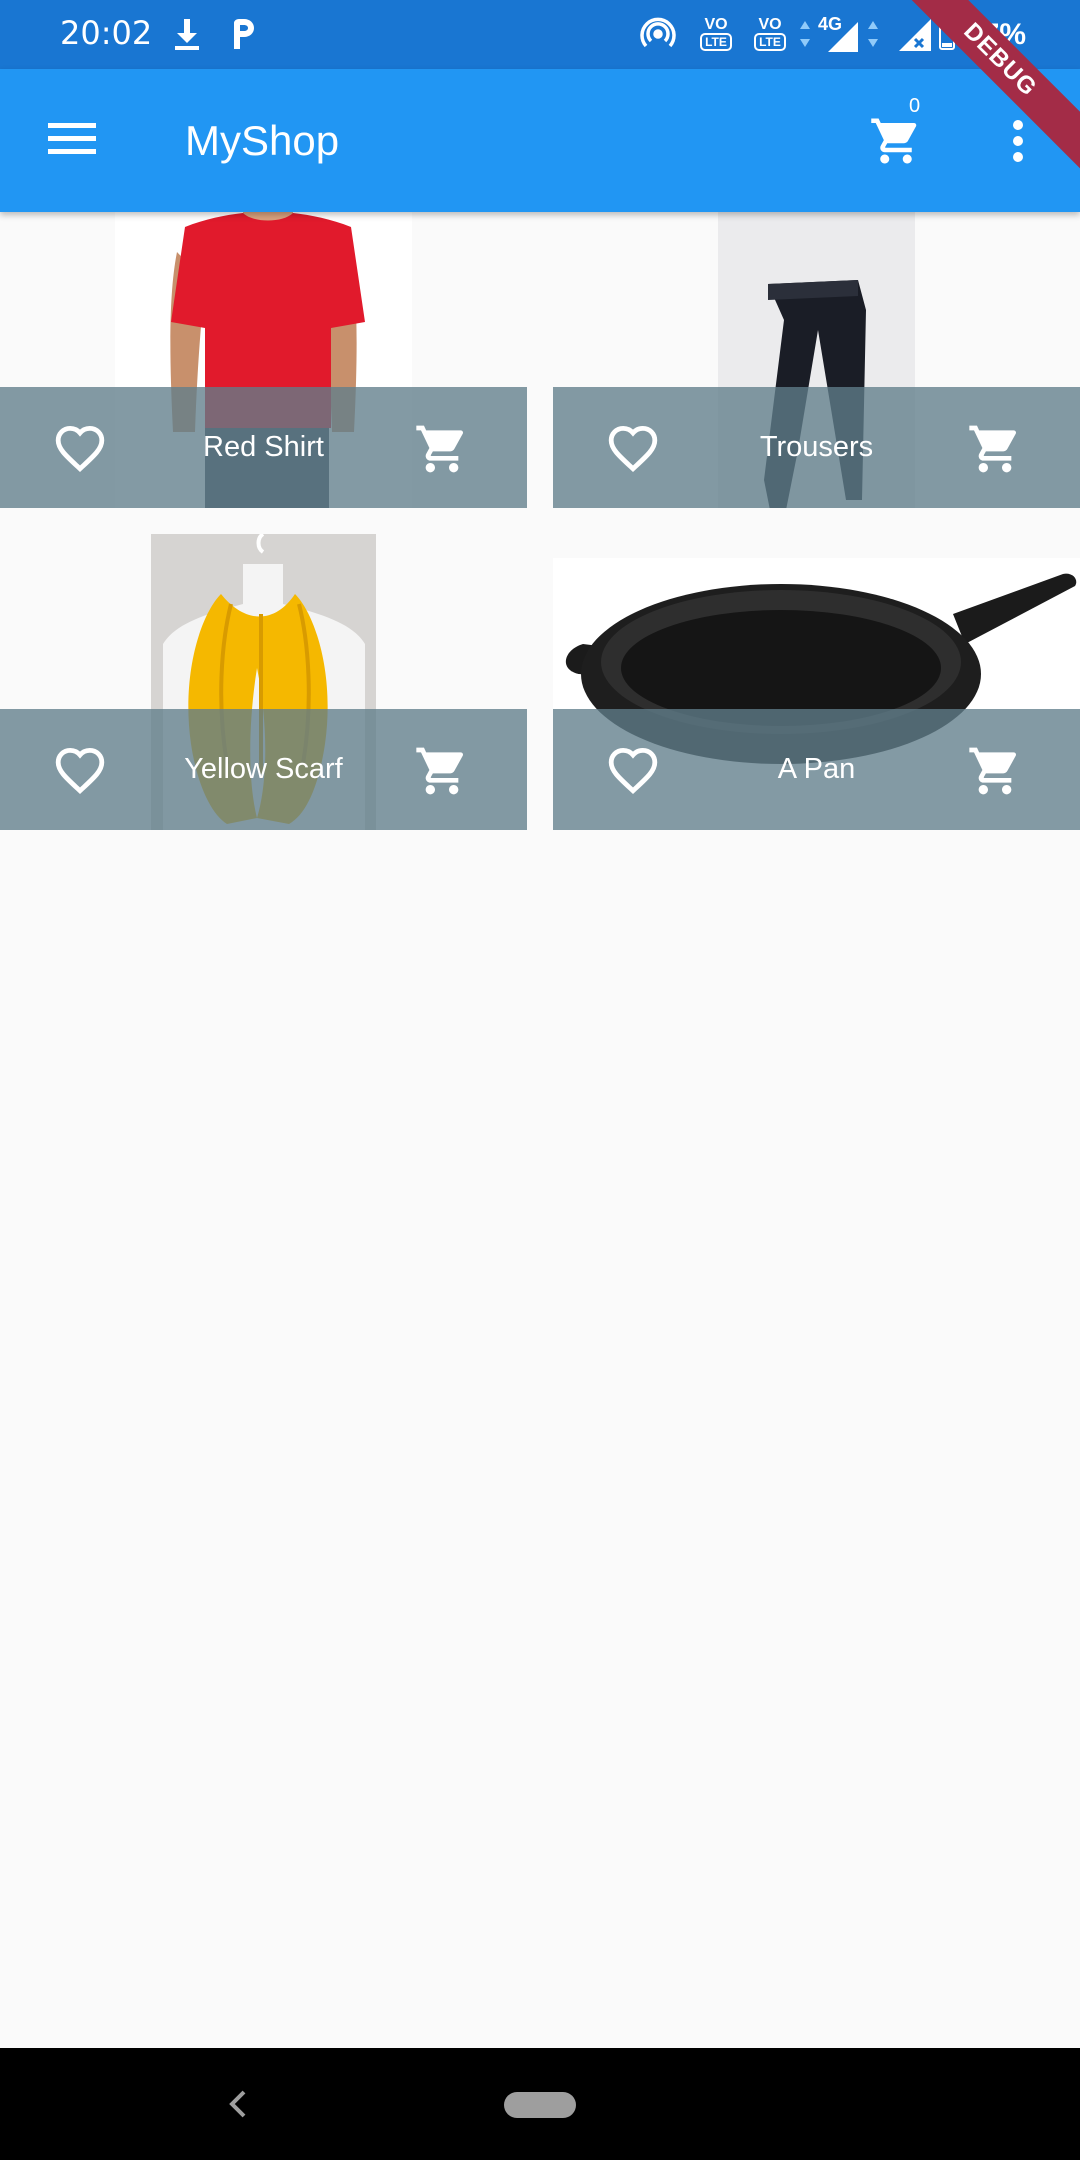 Image resolution: width=1080 pixels, height=2160 pixels. What do you see at coordinates (873, 34) in the screenshot?
I see `data-arrows-2-icon` at bounding box center [873, 34].